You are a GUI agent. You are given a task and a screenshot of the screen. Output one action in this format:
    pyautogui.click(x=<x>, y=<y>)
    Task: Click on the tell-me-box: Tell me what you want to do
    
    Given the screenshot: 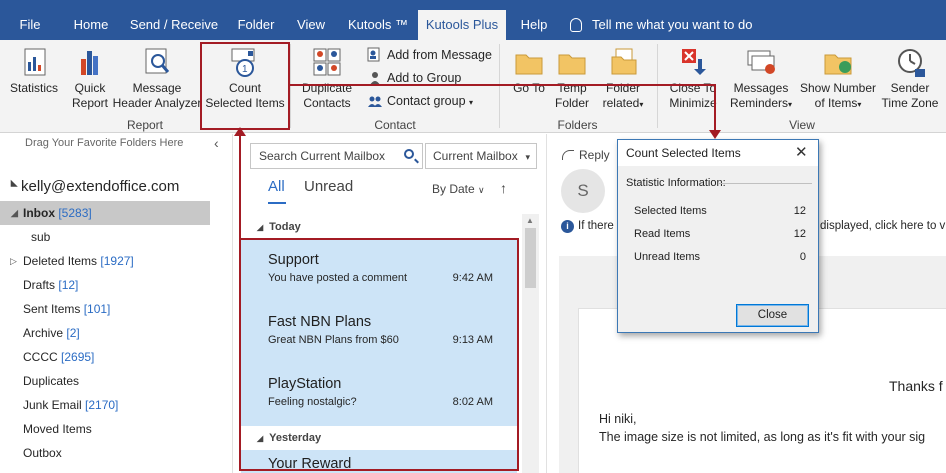 What is the action you would take?
    pyautogui.click(x=661, y=25)
    